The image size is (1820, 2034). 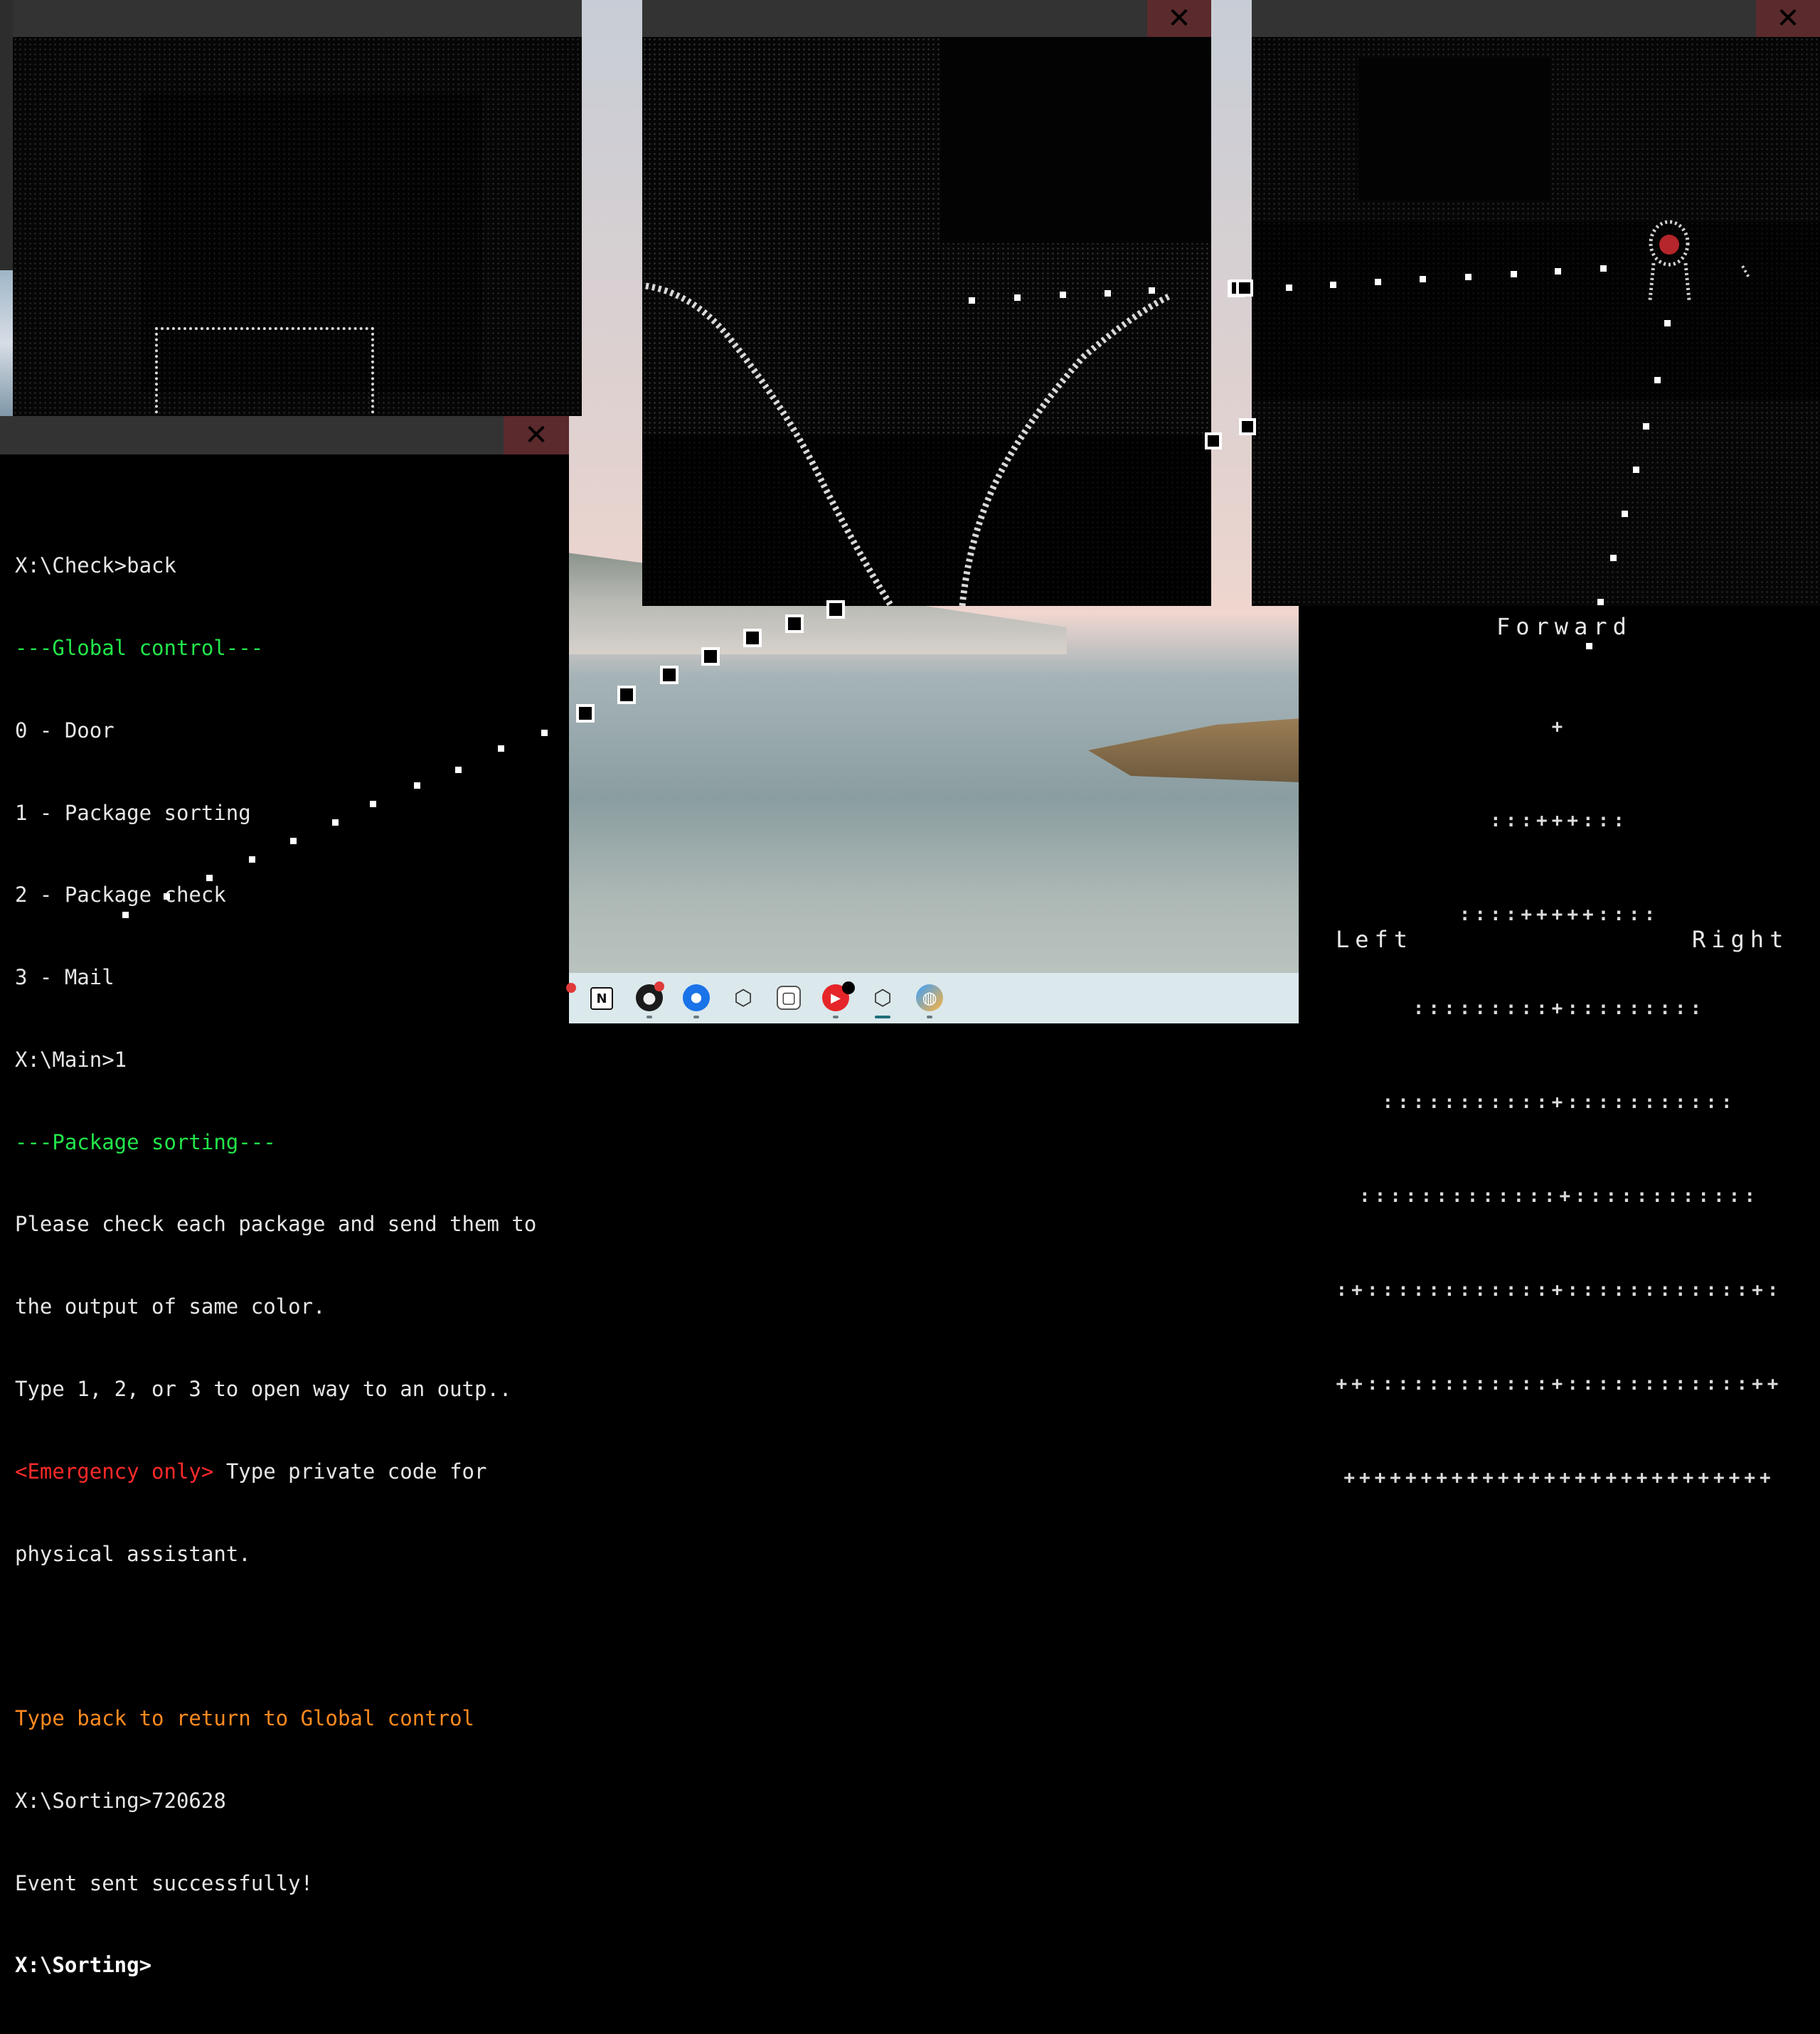 I want to click on terminal-line: 1 - Package sorting, so click(x=133, y=812).